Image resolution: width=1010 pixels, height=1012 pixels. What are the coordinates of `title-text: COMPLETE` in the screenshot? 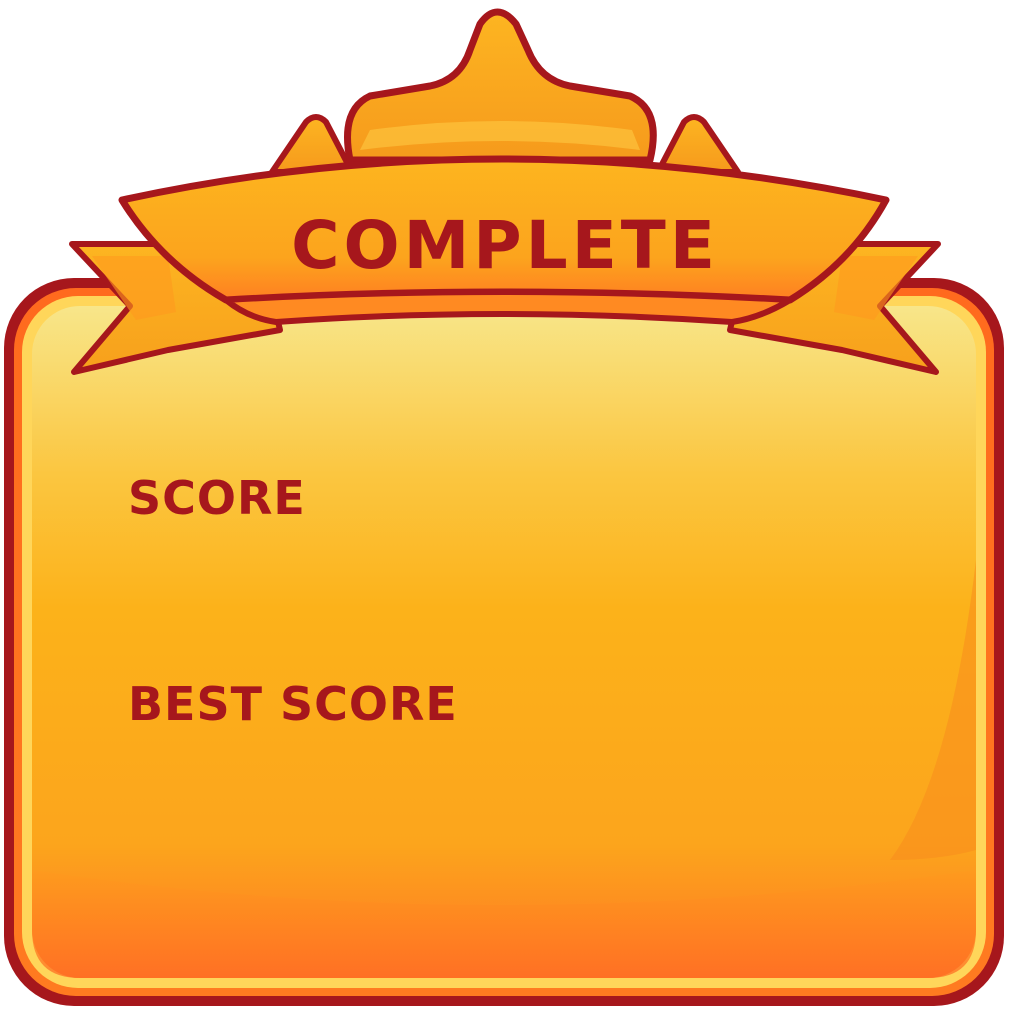 It's located at (505, 245).